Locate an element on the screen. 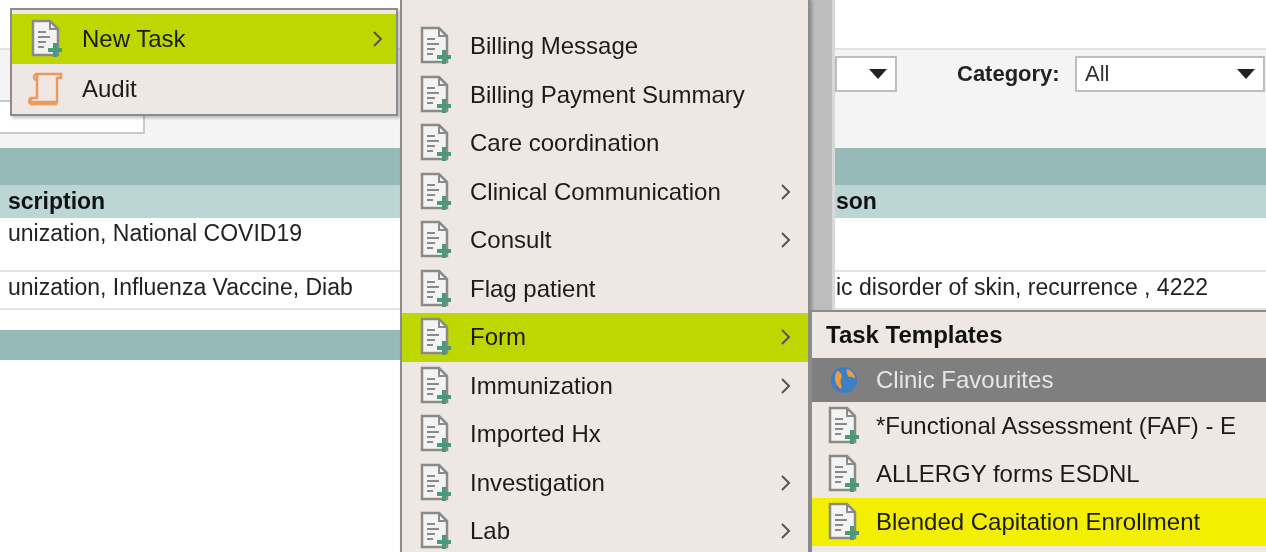 The width and height of the screenshot is (1266, 552). menu-item: Form is located at coordinates (605, 337).